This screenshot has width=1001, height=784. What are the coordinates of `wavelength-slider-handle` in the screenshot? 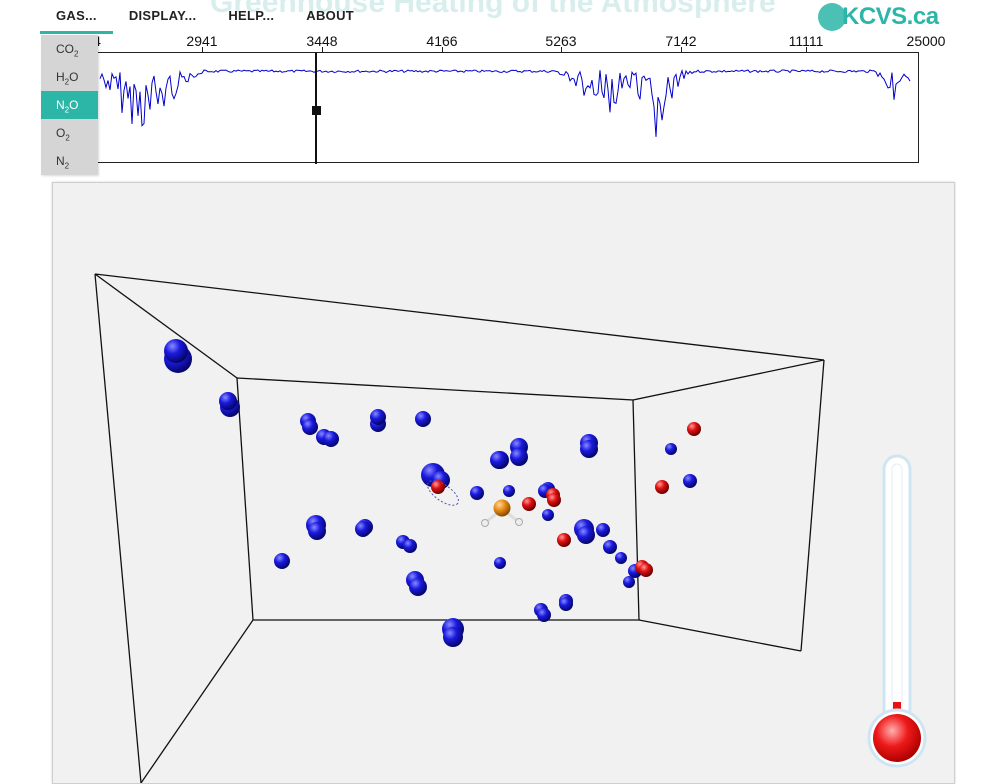 It's located at (316, 110).